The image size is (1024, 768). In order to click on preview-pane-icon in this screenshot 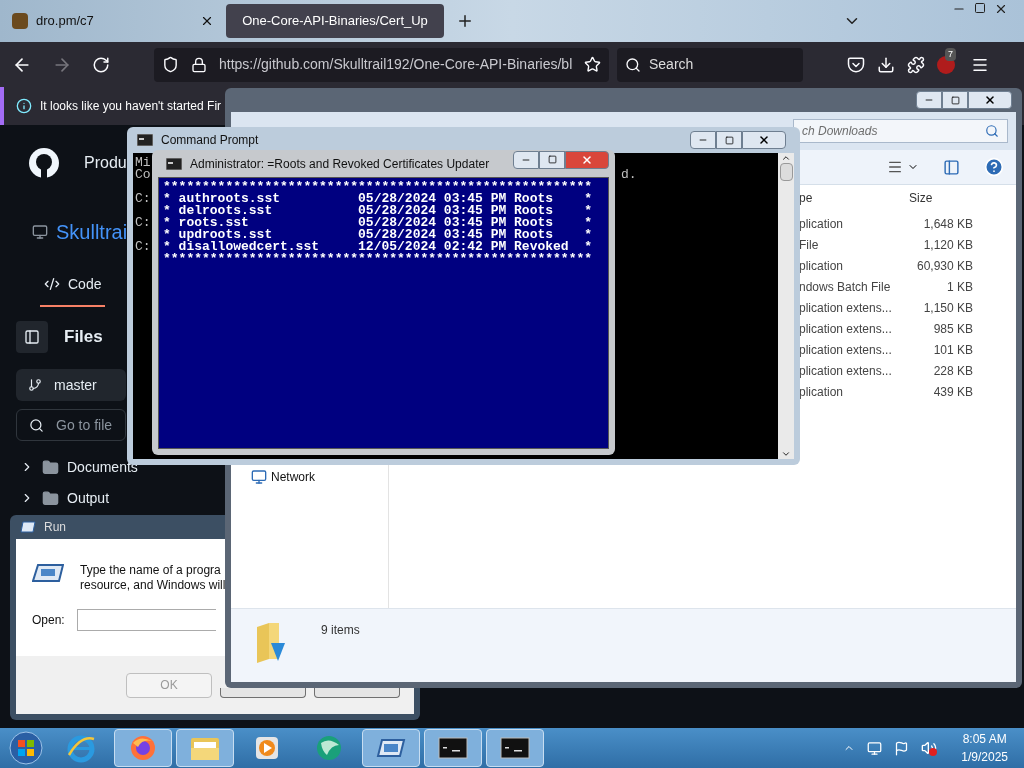, I will do `click(951, 167)`.